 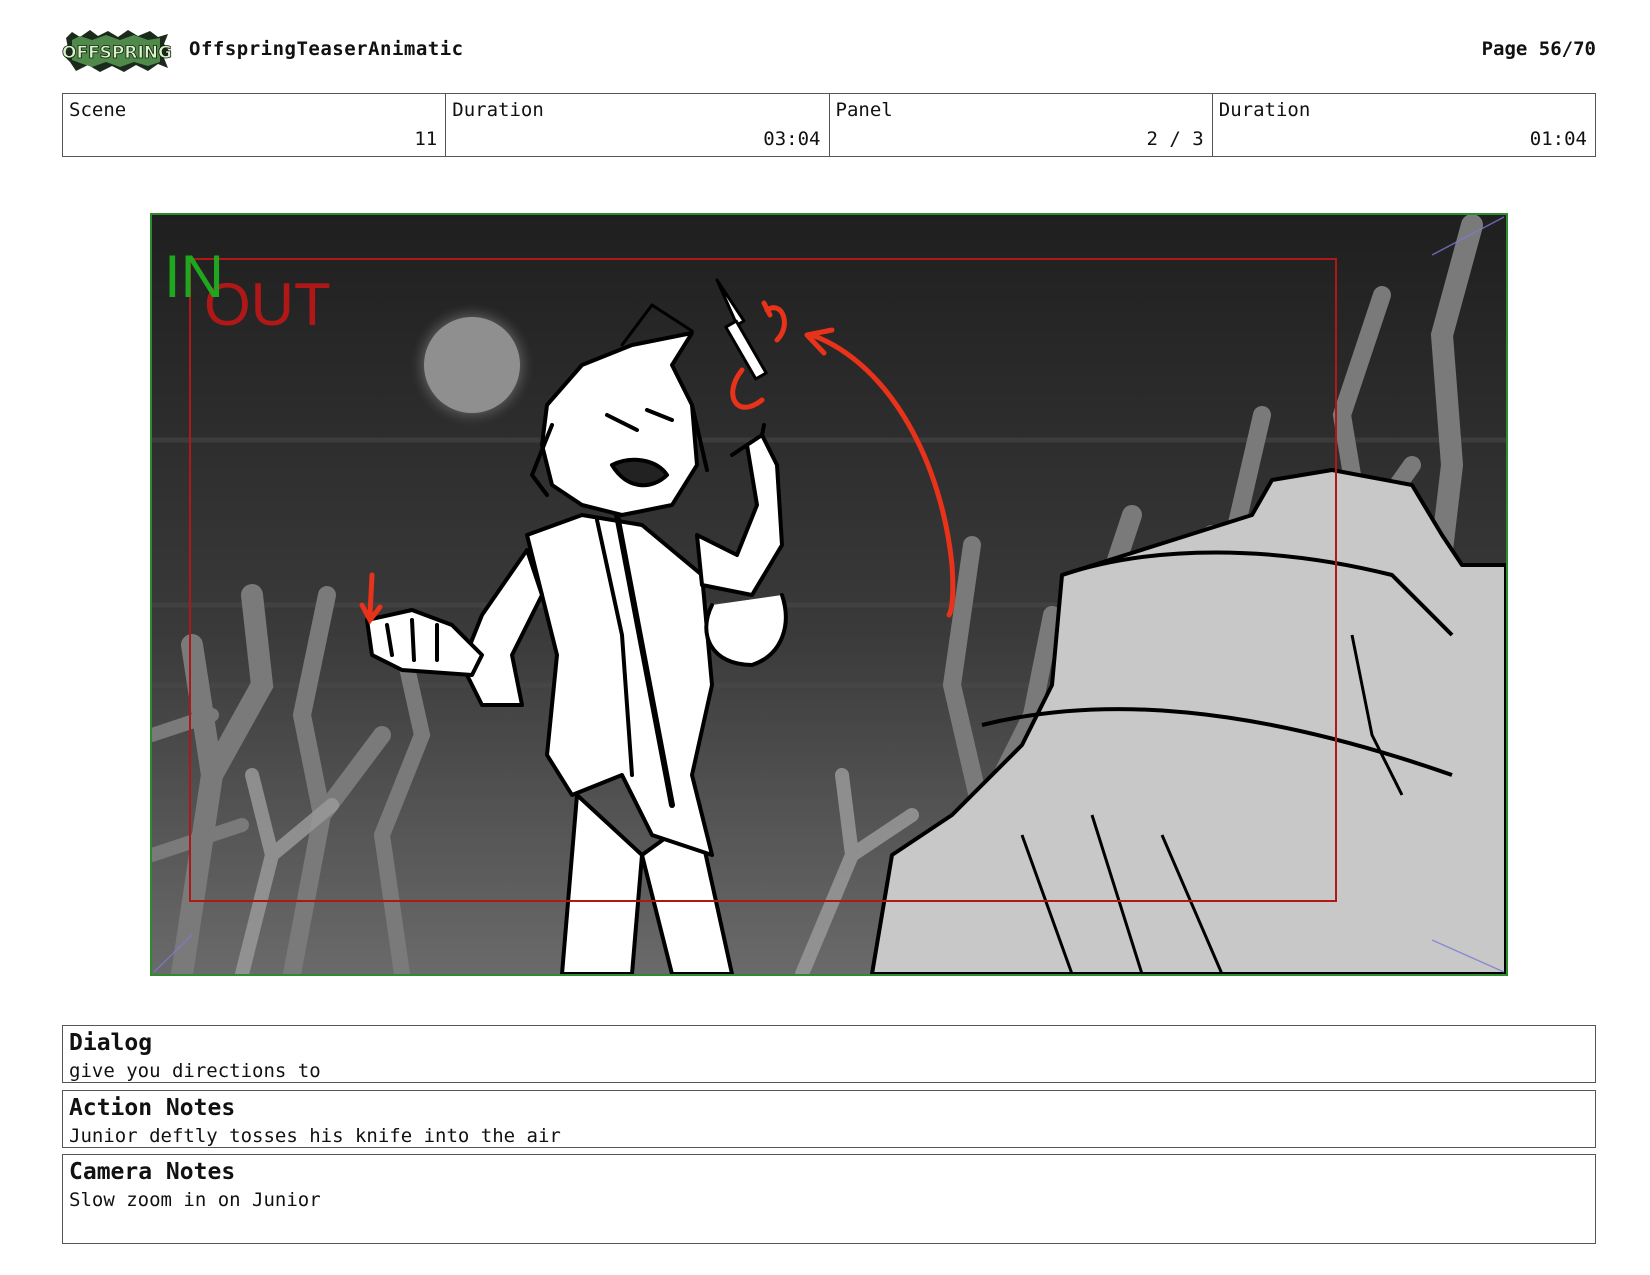 I want to click on moon, so click(x=472, y=365).